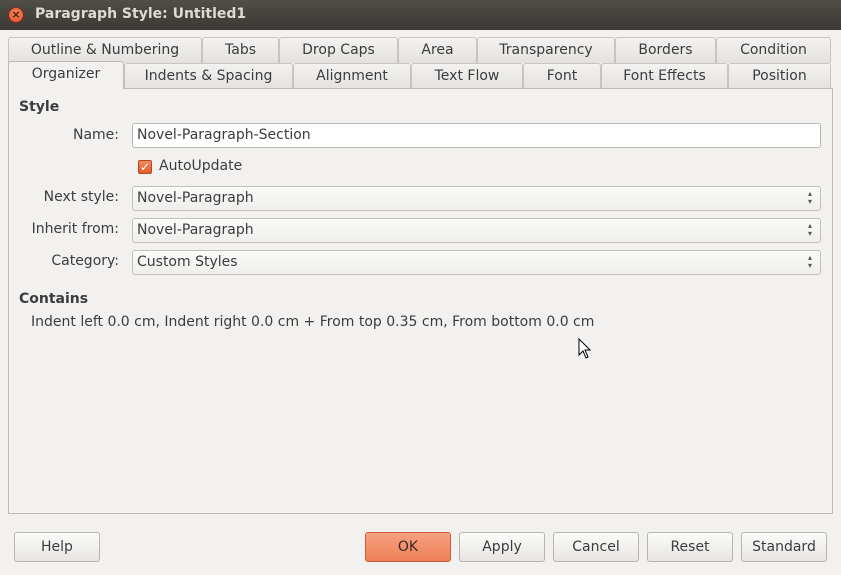 This screenshot has width=841, height=575. Describe the element at coordinates (39, 107) in the screenshot. I see `style-section-title: Style` at that location.